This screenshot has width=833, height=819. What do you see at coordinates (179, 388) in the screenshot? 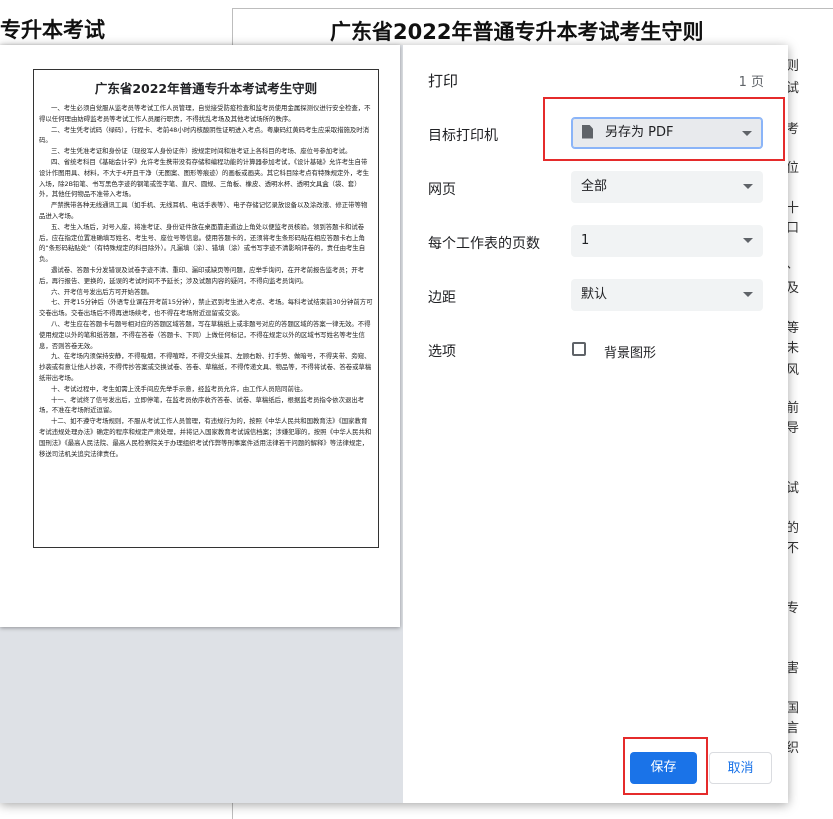
I see `preview-paragraph: 十、考试过程中，考生如需上洗手间应先举手示意，经监考员允许，由工作人员陪同前往。` at bounding box center [179, 388].